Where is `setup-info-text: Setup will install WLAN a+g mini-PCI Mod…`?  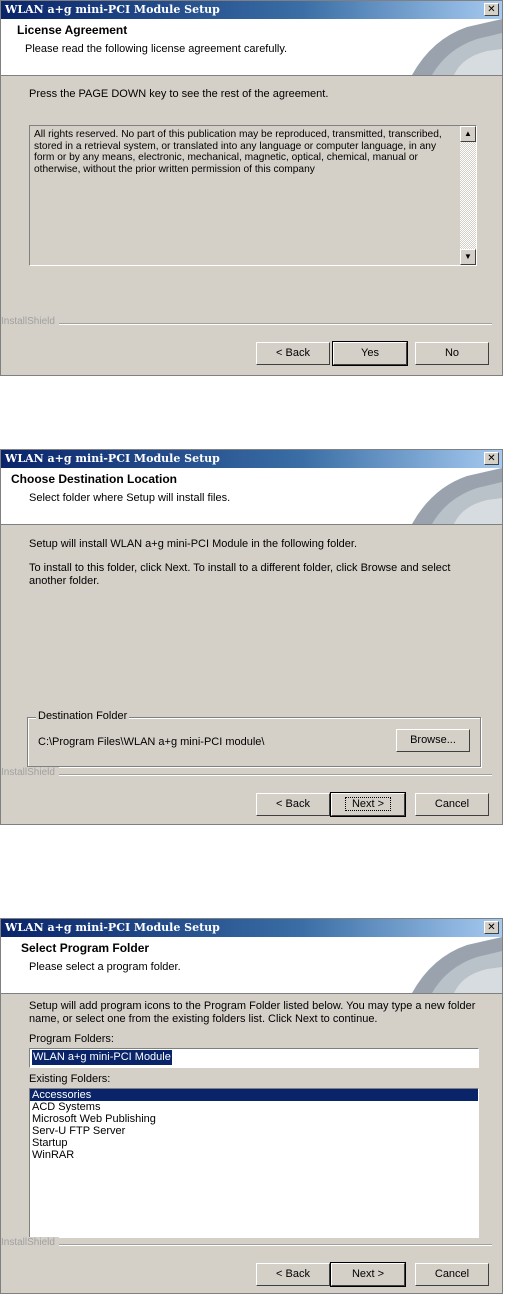 setup-info-text: Setup will install WLAN a+g mini-PCI Mod… is located at coordinates (193, 544).